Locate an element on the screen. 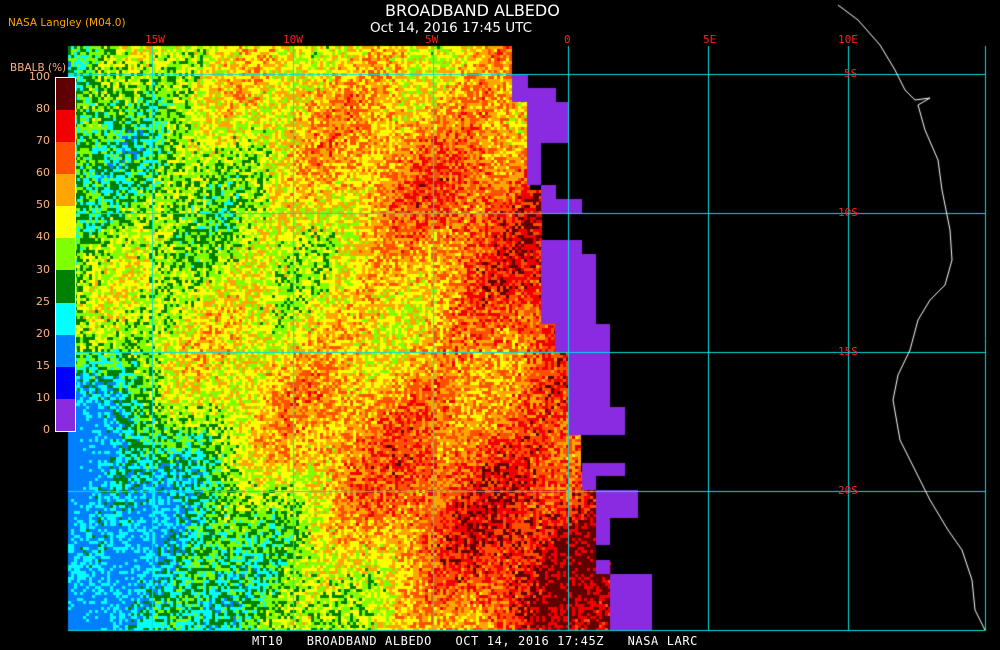 The width and height of the screenshot is (1000, 650). lon-label-10e: 10E is located at coordinates (848, 39).